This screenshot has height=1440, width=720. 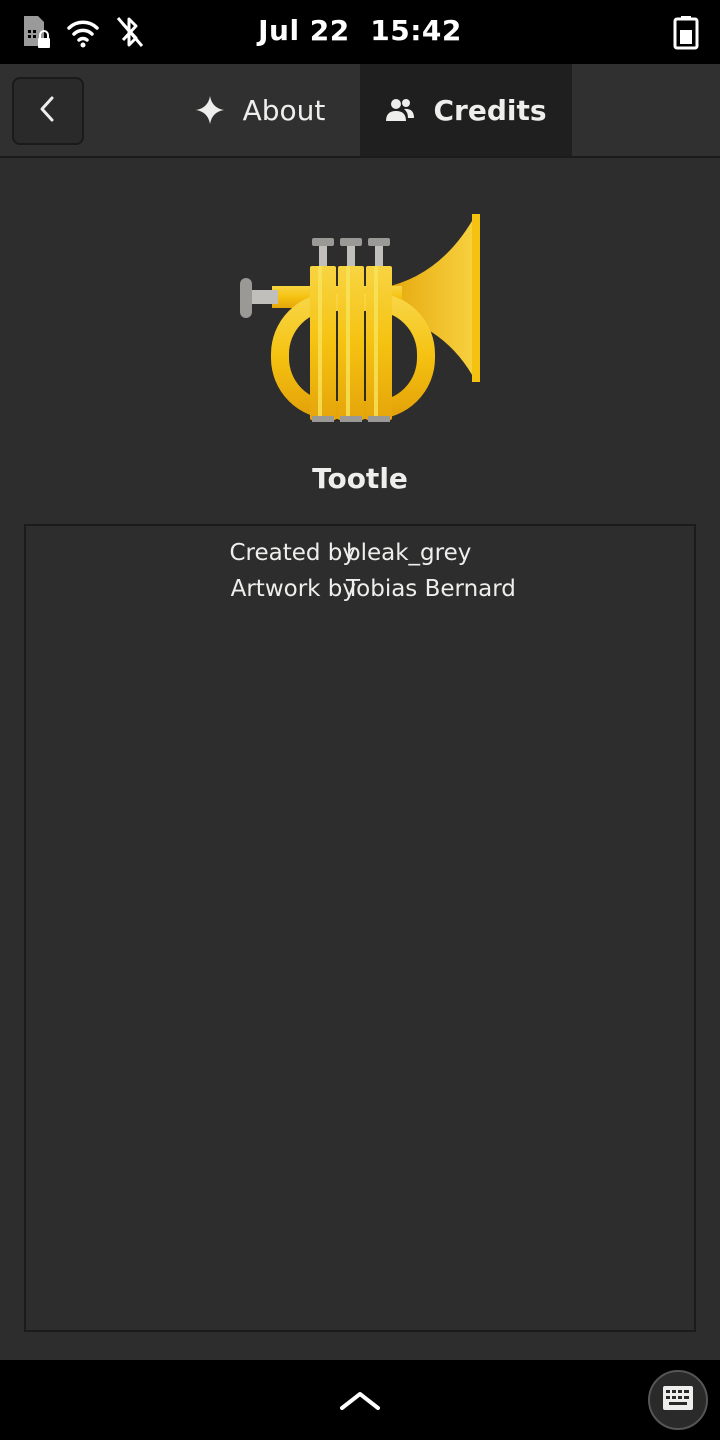 What do you see at coordinates (416, 30) in the screenshot?
I see `status-time: 15:42` at bounding box center [416, 30].